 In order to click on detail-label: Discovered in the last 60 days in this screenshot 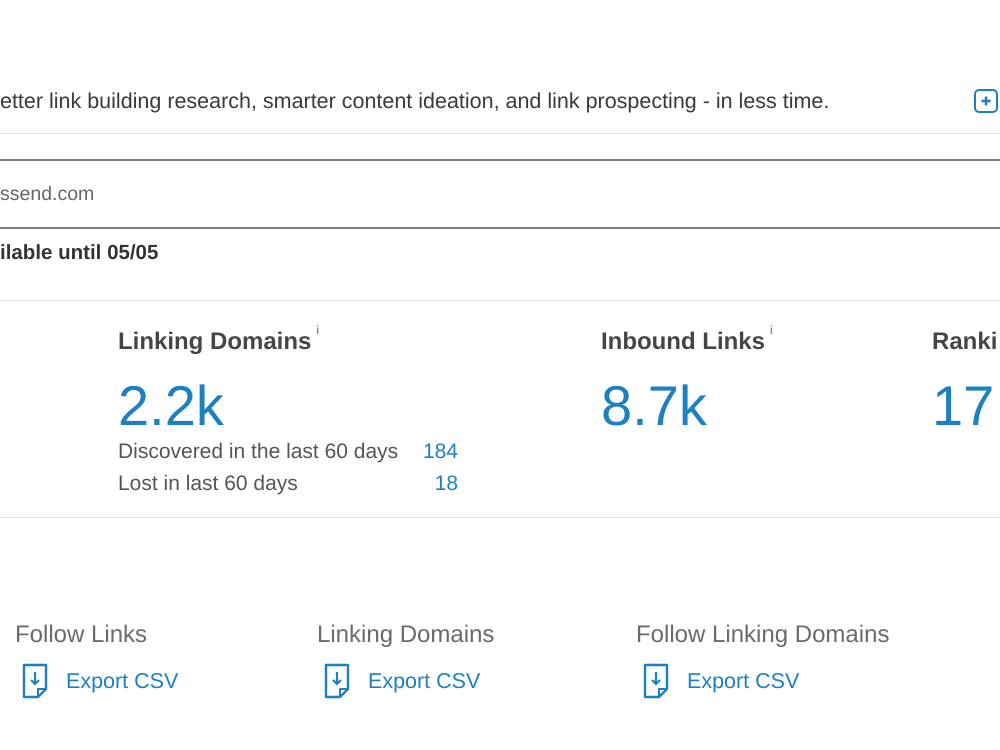, I will do `click(258, 452)`.